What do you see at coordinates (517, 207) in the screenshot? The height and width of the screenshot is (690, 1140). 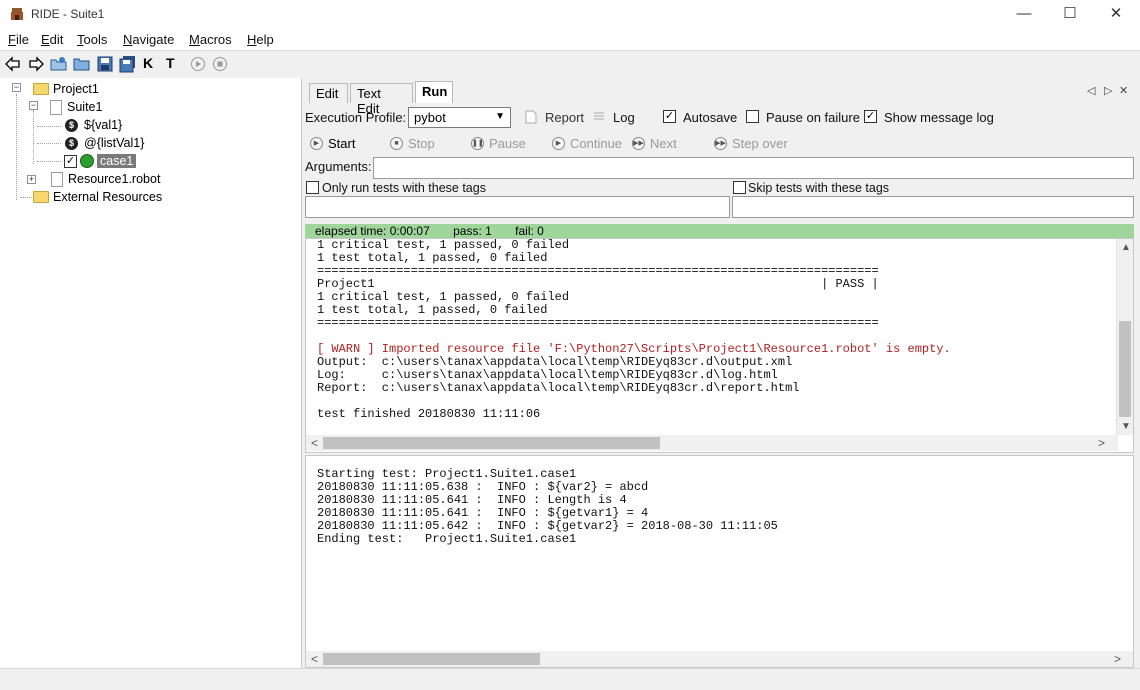 I see `only-run-tags-input` at bounding box center [517, 207].